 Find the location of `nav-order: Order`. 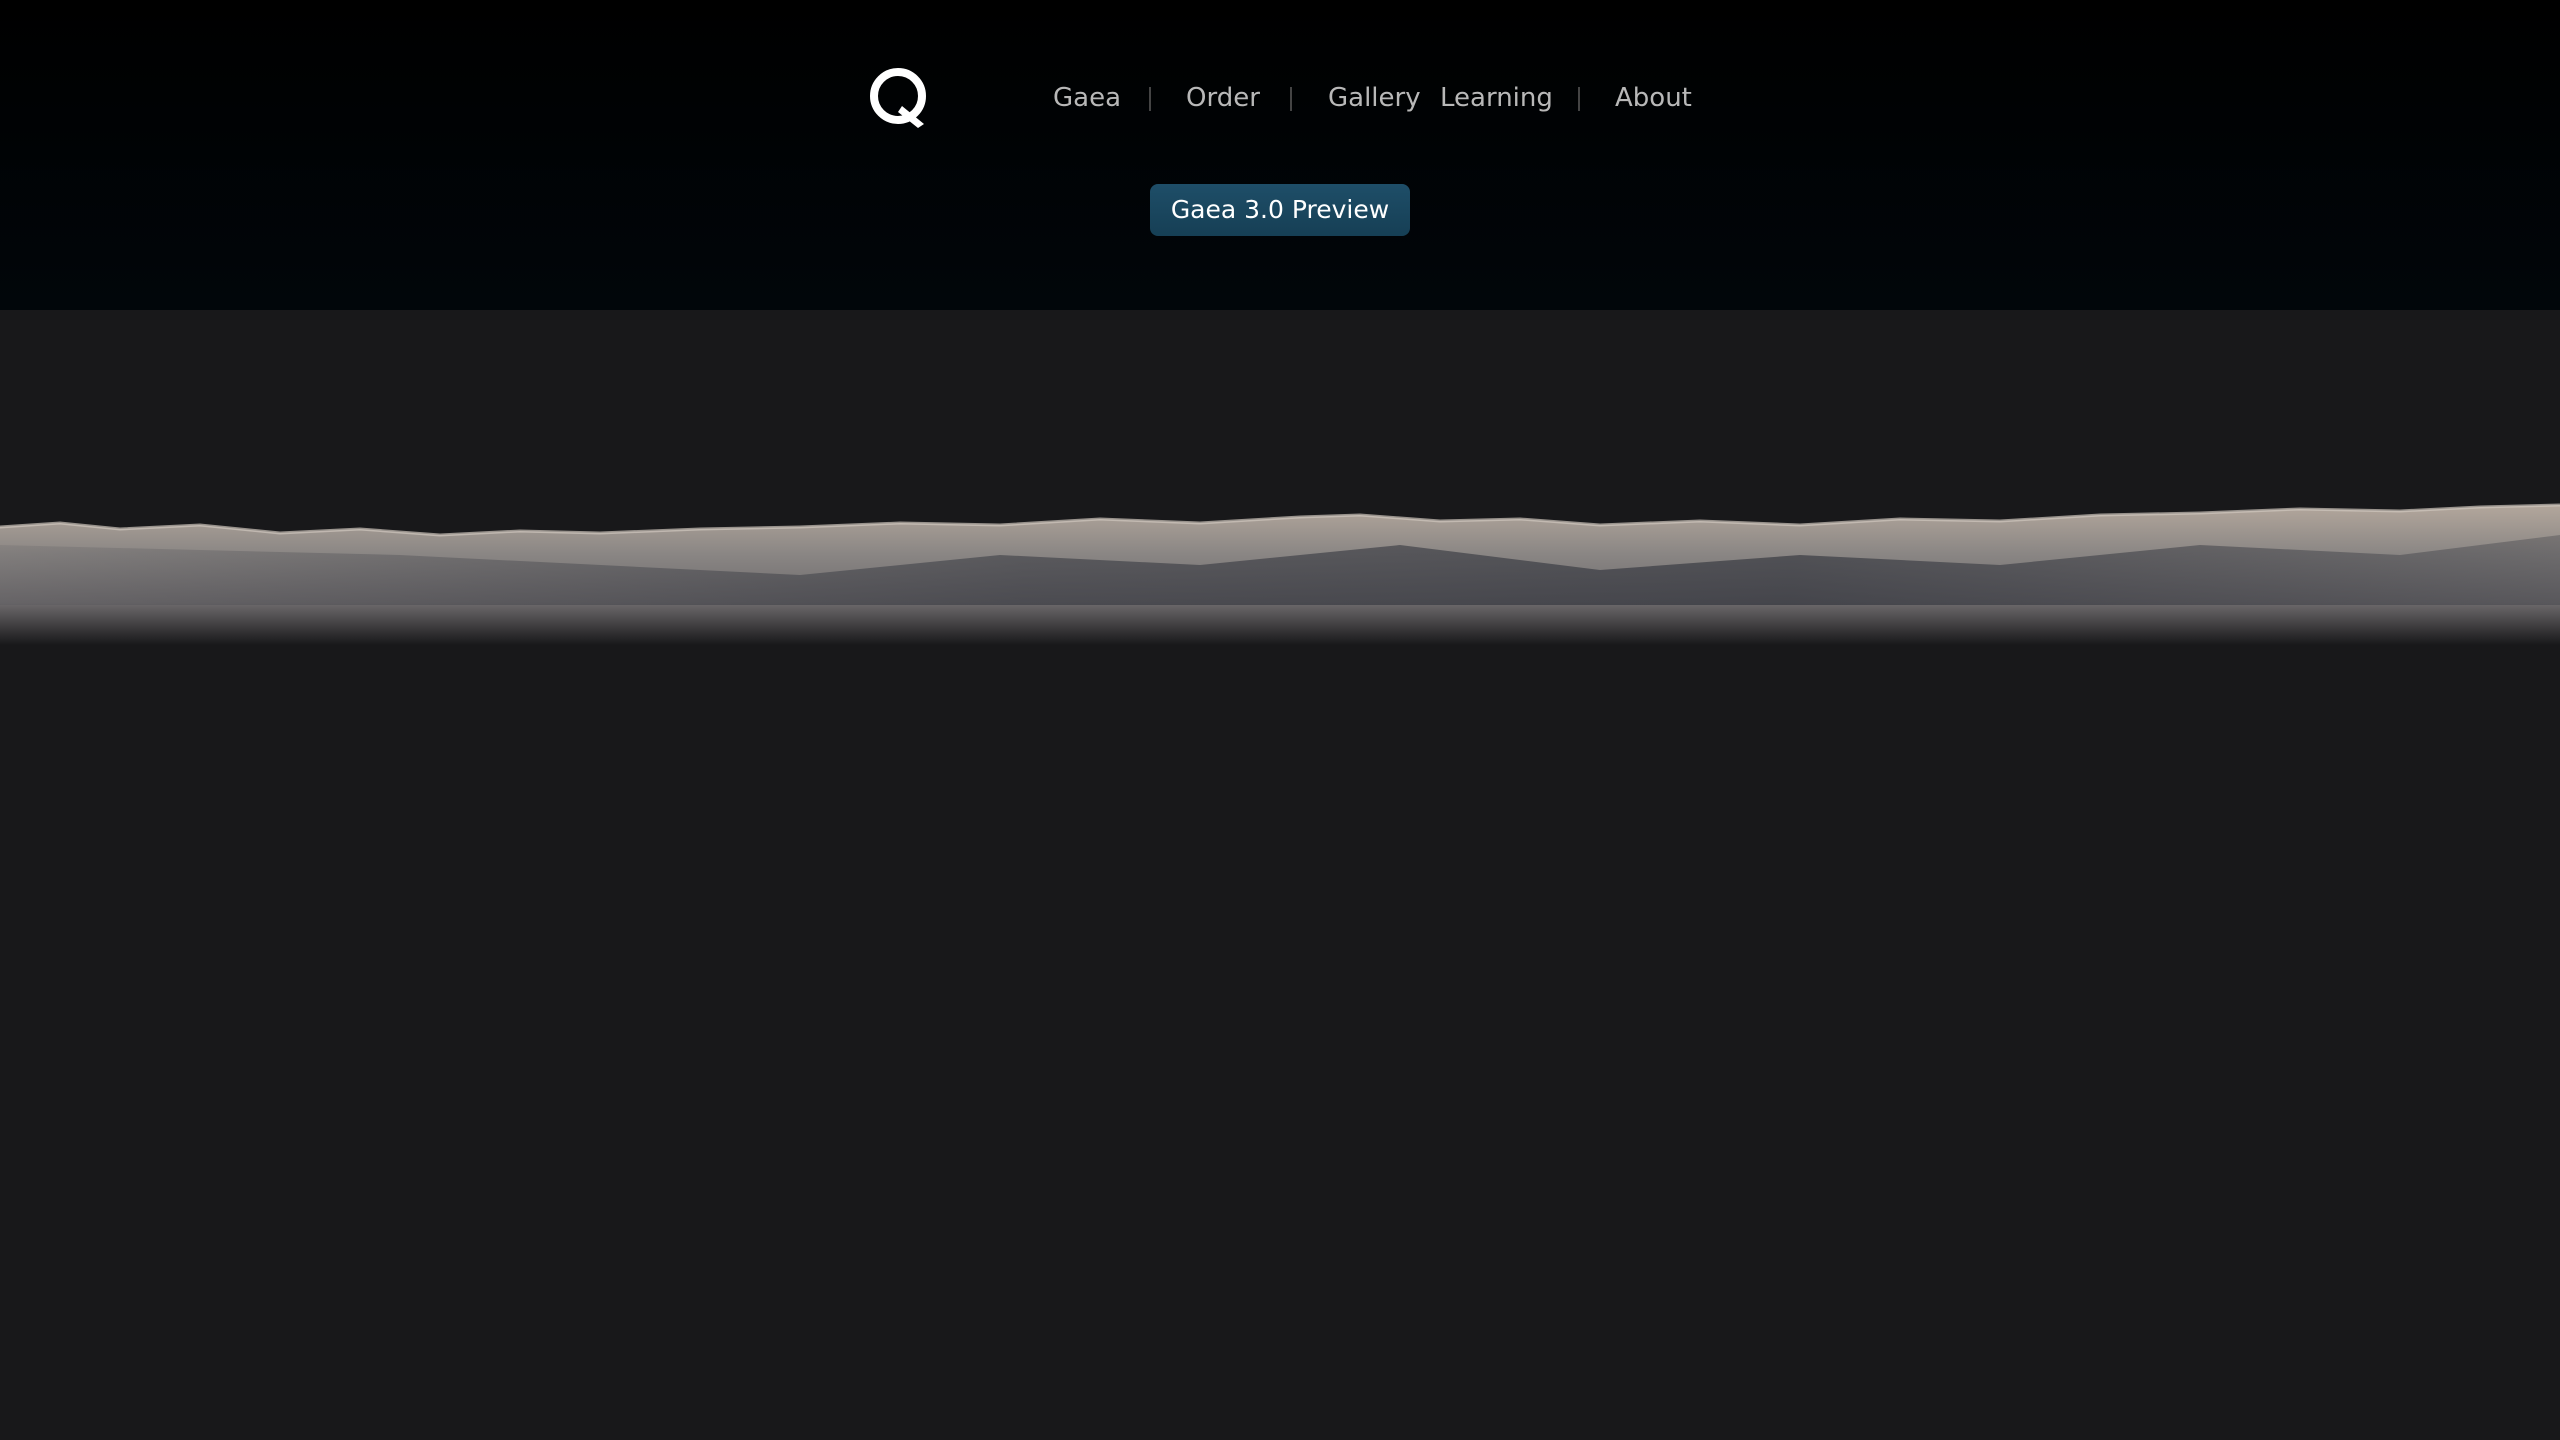

nav-order: Order is located at coordinates (1223, 98).